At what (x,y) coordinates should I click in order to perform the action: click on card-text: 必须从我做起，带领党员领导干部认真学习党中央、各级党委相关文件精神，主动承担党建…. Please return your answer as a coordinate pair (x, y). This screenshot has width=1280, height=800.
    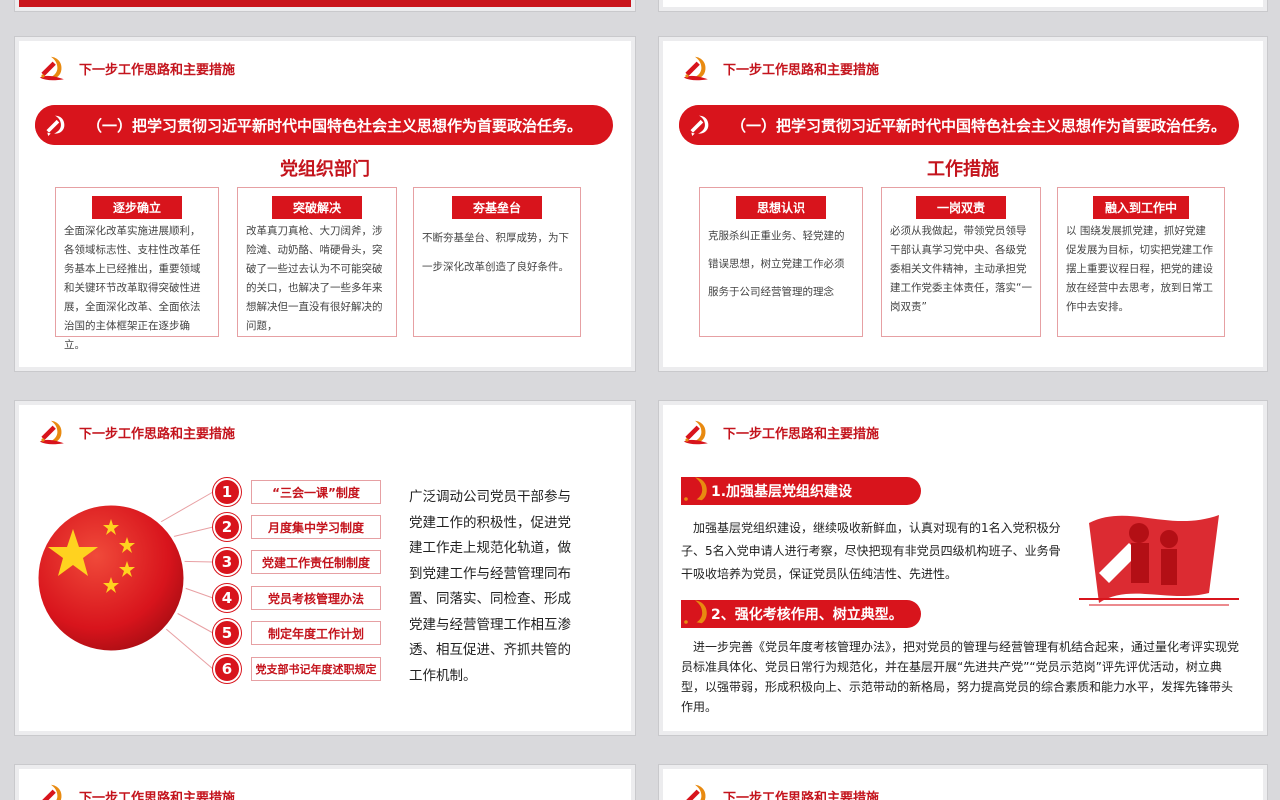
    Looking at the image, I should click on (961, 269).